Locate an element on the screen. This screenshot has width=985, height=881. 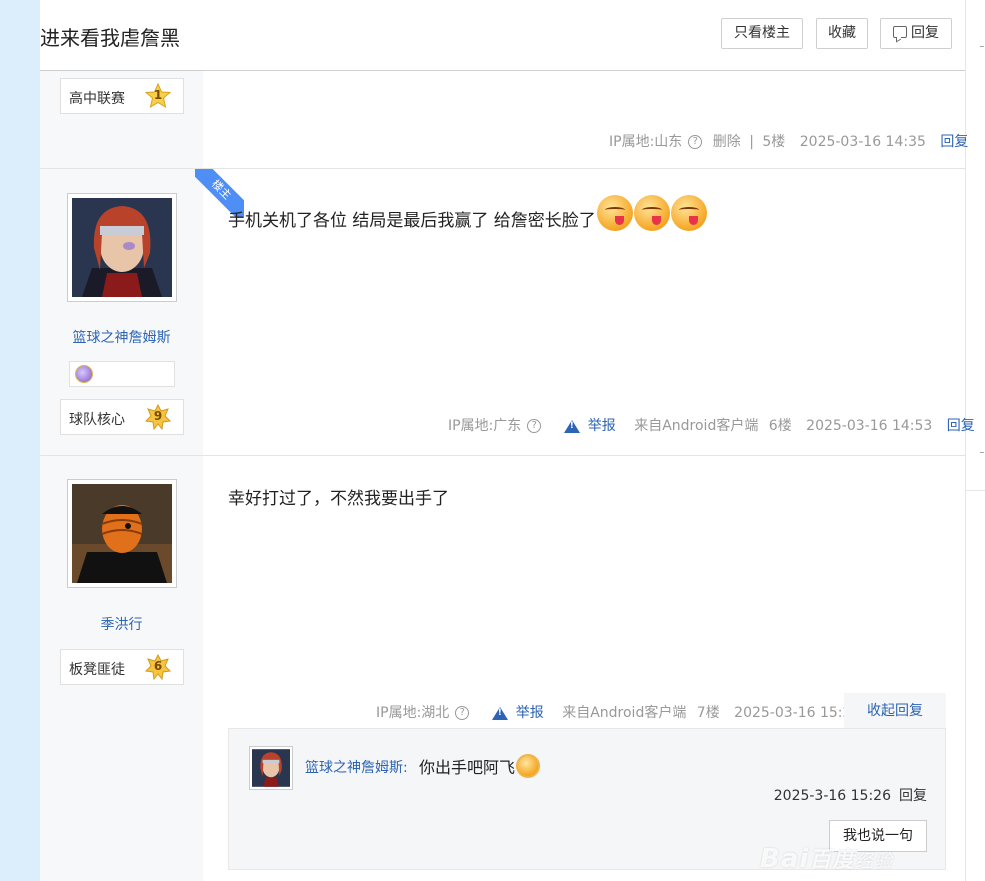
reply-text: 你出手吧阿飞 is located at coordinates (467, 767).